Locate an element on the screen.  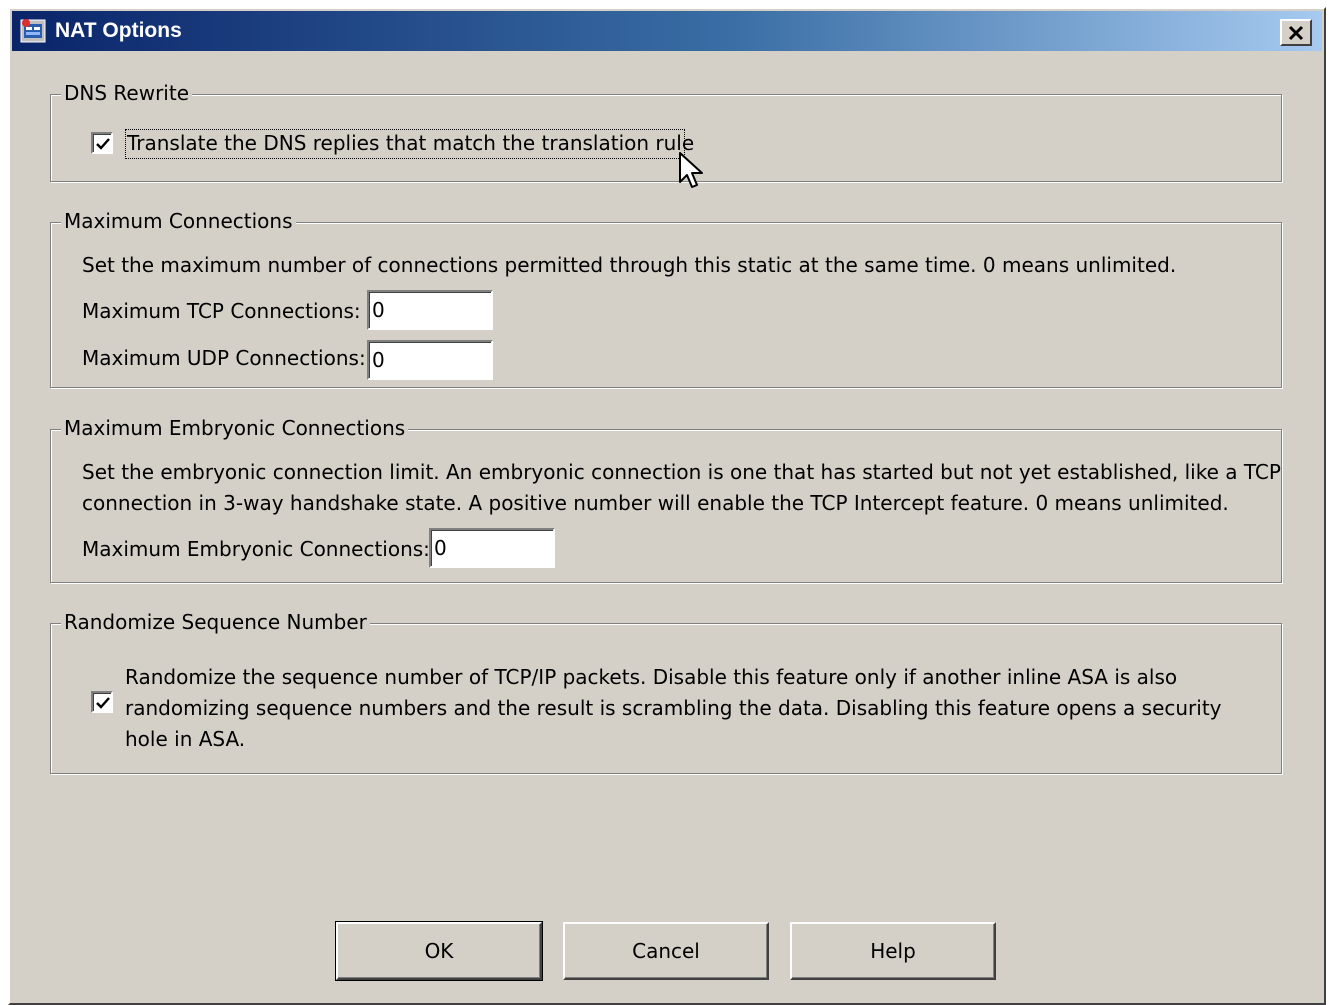
tcp-connections-input is located at coordinates (430, 310).